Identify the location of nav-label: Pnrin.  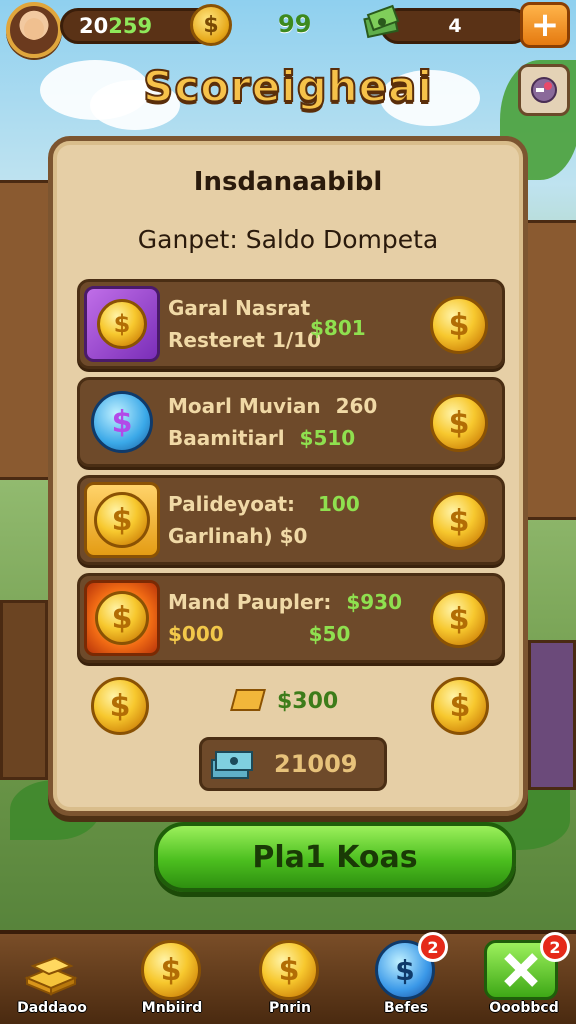
(290, 1008).